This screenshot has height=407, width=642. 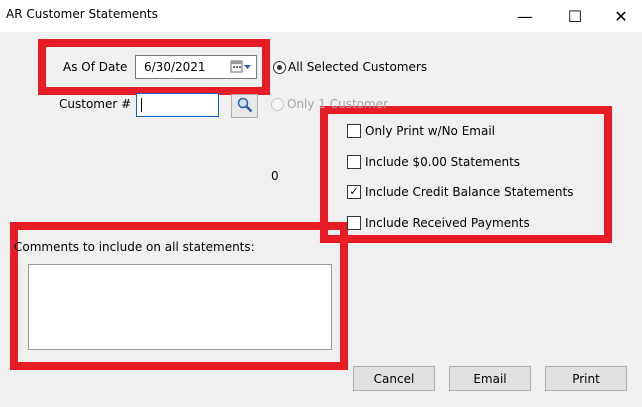 What do you see at coordinates (358, 67) in the screenshot?
I see `all-customers-label: All Selected Customers` at bounding box center [358, 67].